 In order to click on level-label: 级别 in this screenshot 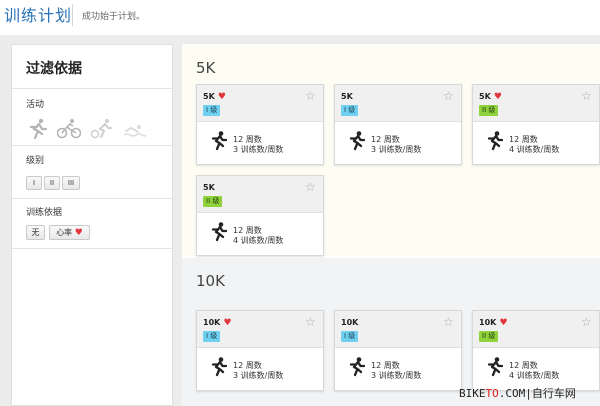, I will do `click(35, 161)`.